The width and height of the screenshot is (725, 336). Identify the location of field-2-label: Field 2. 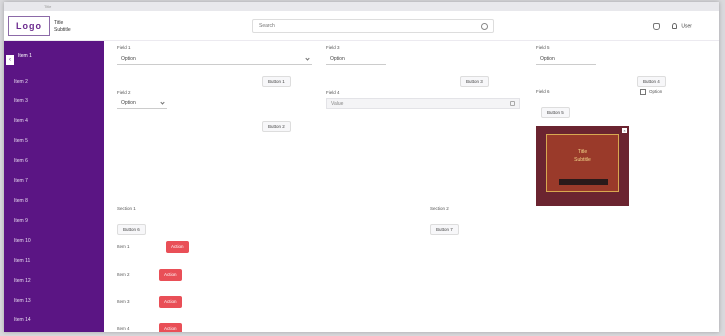
(124, 92).